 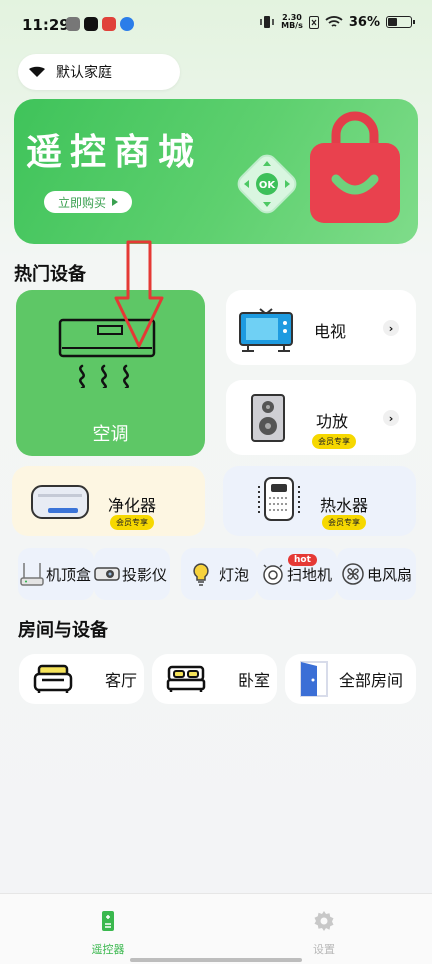 What do you see at coordinates (81, 679) in the screenshot?
I see `room-living-room: 客厅` at bounding box center [81, 679].